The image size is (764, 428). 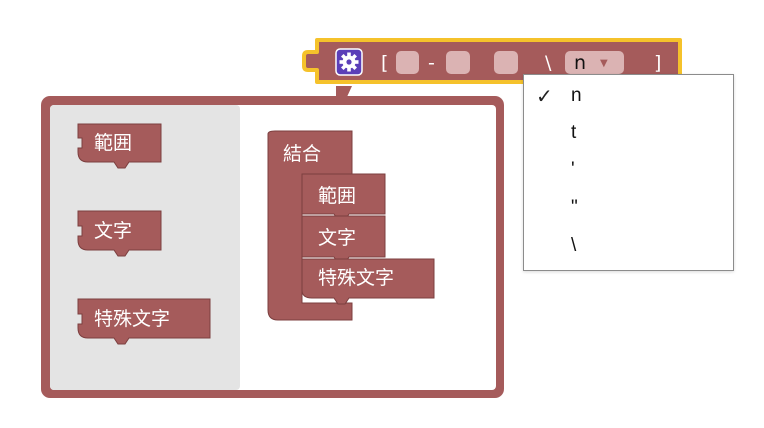 I want to click on backslash-label: \, so click(x=548, y=63).